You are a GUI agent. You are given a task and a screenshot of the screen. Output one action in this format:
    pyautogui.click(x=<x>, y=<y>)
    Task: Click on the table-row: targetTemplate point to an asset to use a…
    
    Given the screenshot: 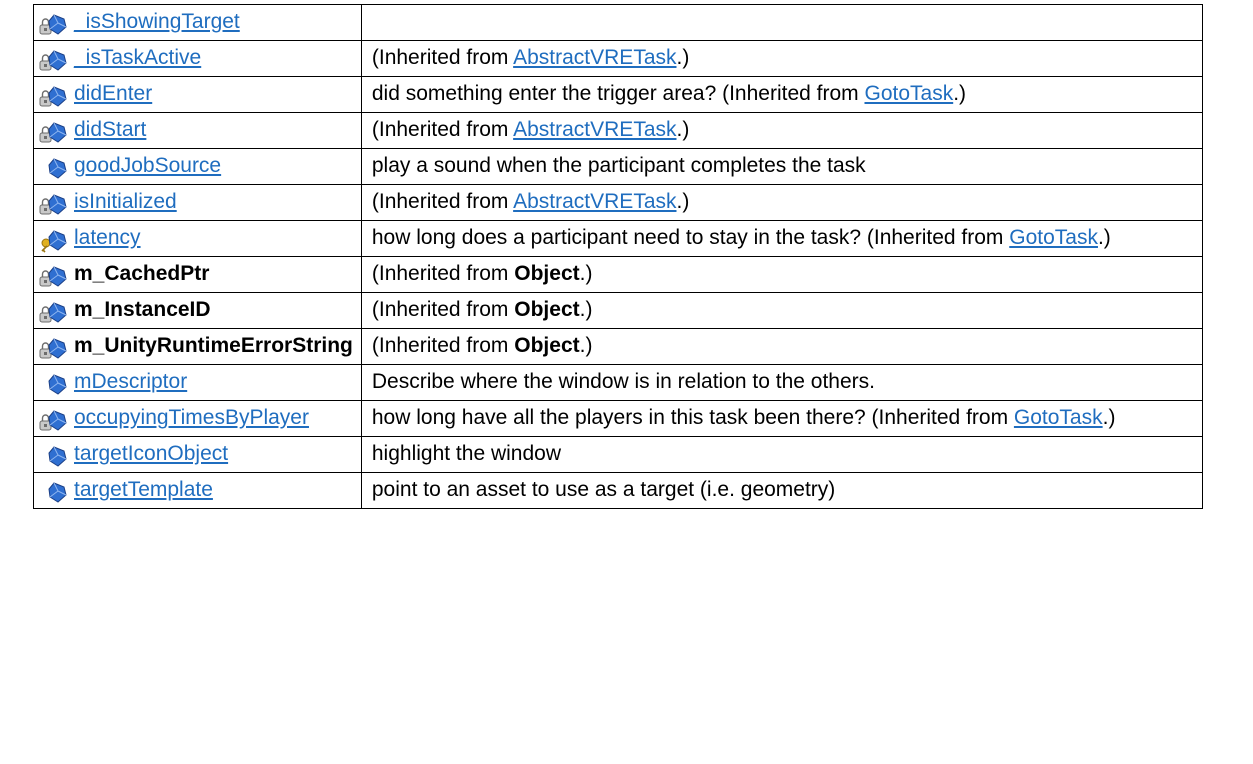 What is the action you would take?
    pyautogui.click(x=618, y=490)
    